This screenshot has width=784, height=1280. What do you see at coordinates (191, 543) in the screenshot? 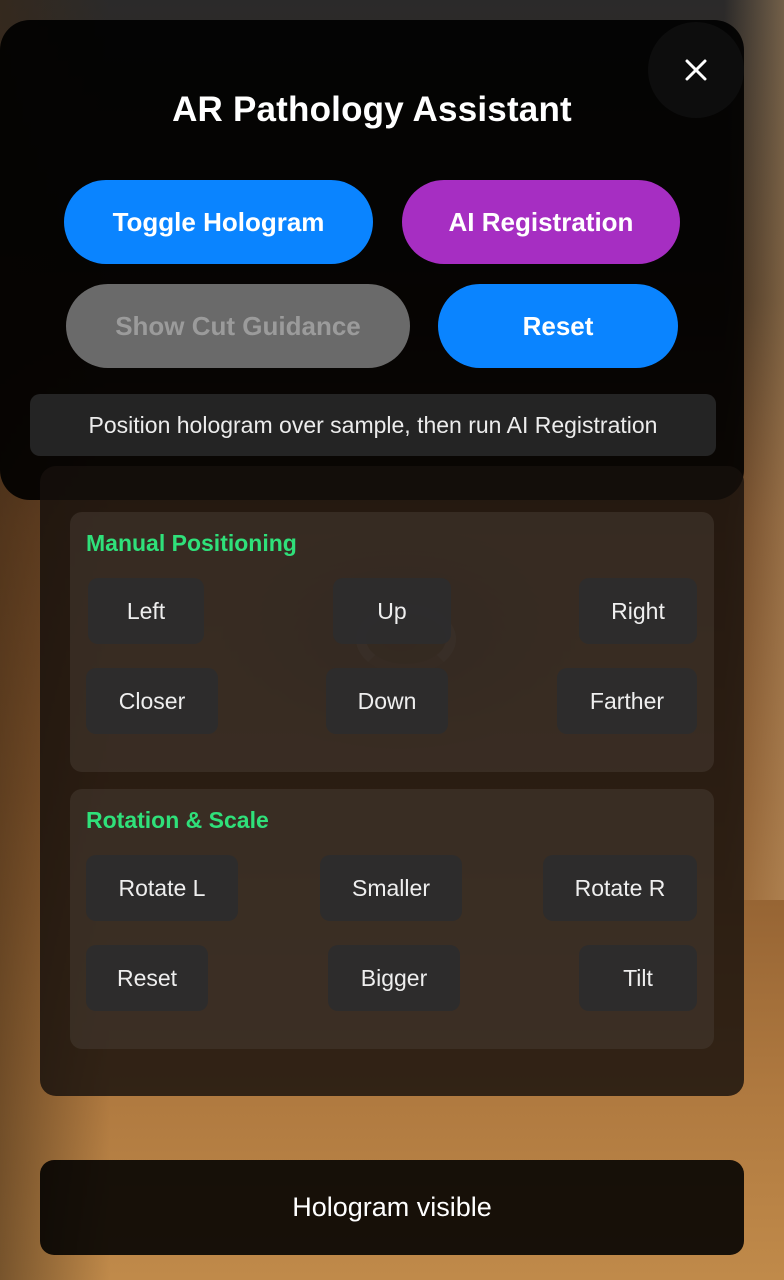
I see `section-title: Manual Positioning` at bounding box center [191, 543].